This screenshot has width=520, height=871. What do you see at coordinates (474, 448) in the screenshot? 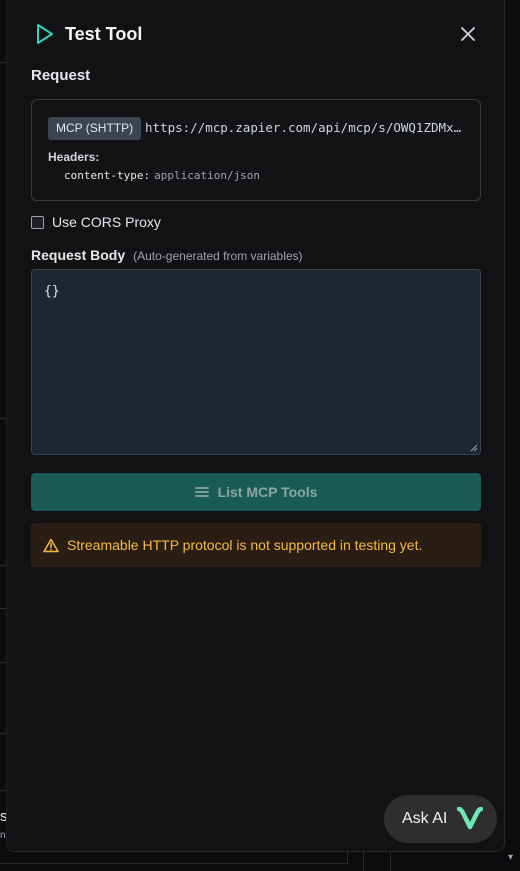
I see `resize-grip-icon` at bounding box center [474, 448].